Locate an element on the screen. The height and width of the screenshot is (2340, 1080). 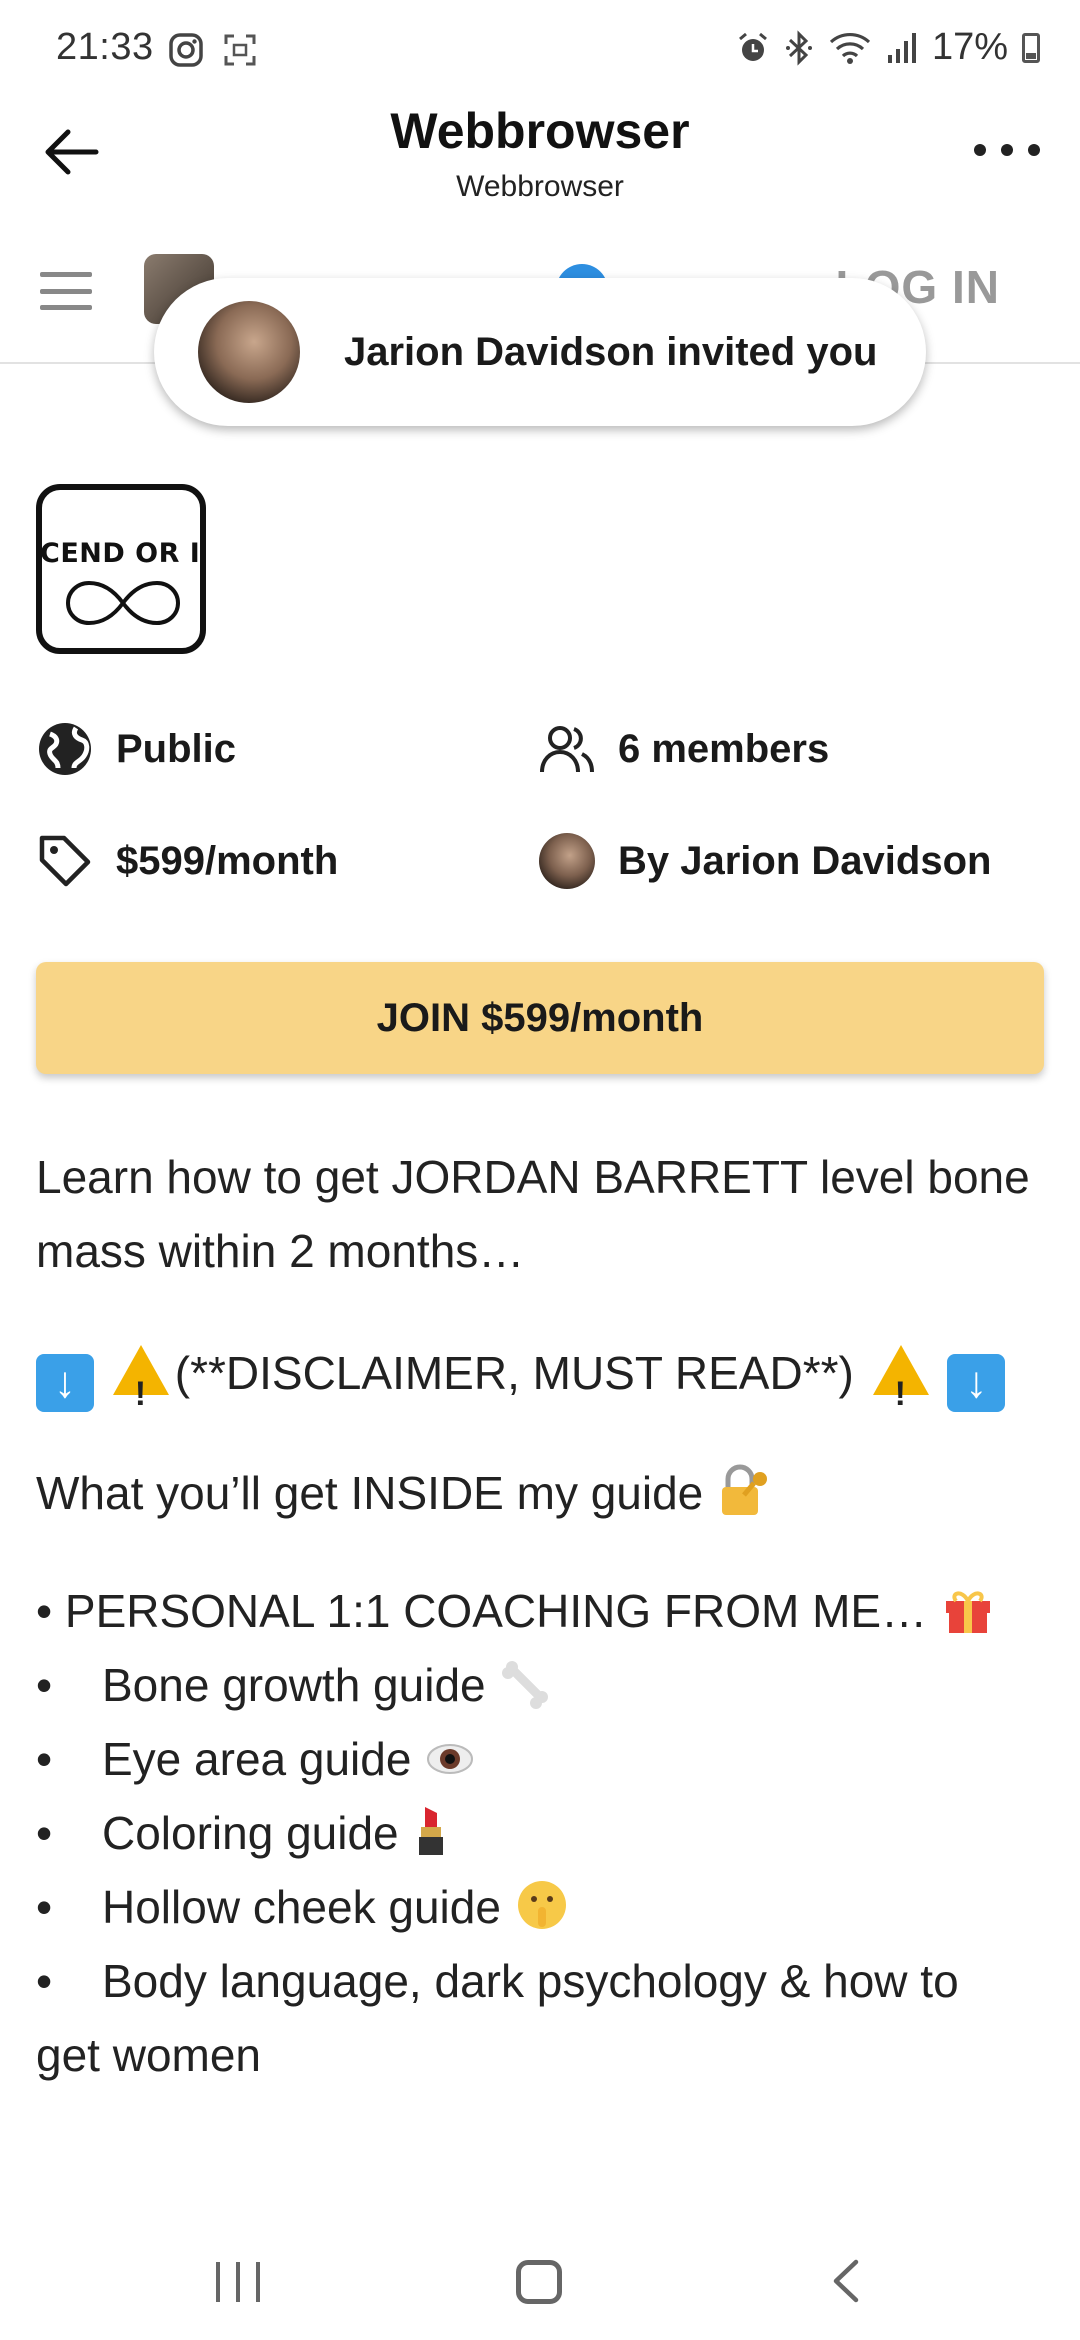
community-logo: CEND OR I is located at coordinates (121, 569).